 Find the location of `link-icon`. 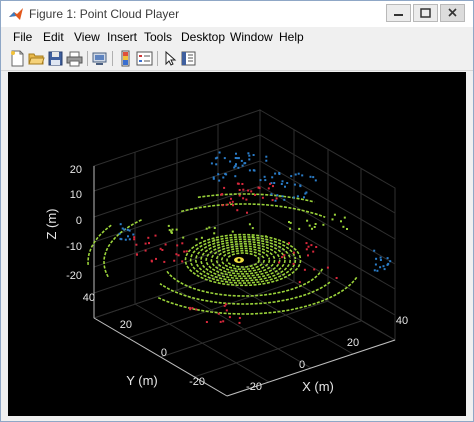

link-icon is located at coordinates (99, 58).